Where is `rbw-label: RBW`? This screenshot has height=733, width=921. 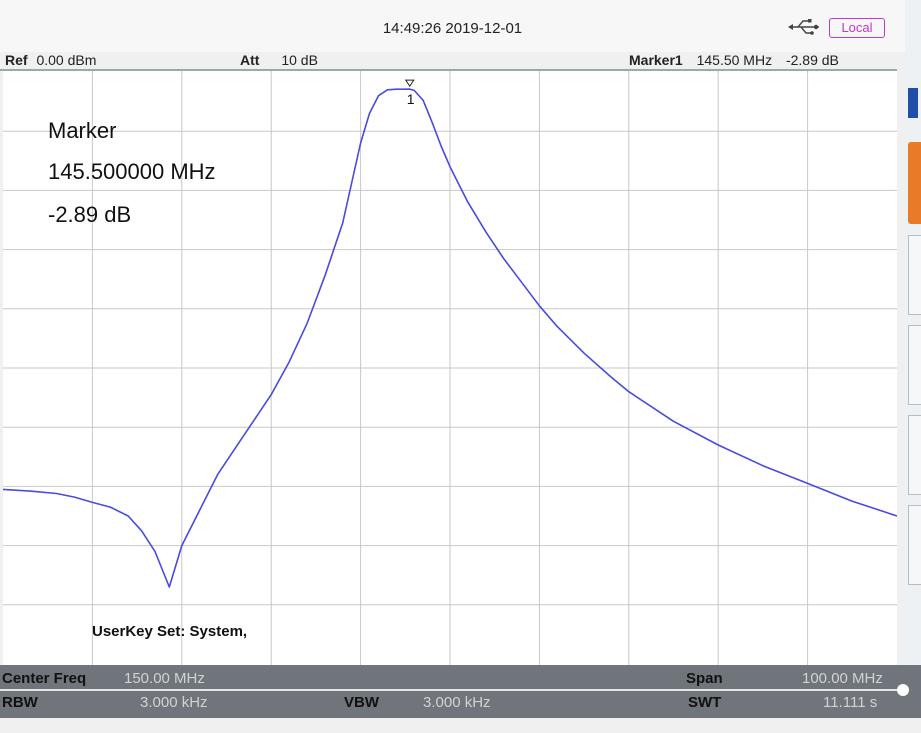
rbw-label: RBW is located at coordinates (20, 702).